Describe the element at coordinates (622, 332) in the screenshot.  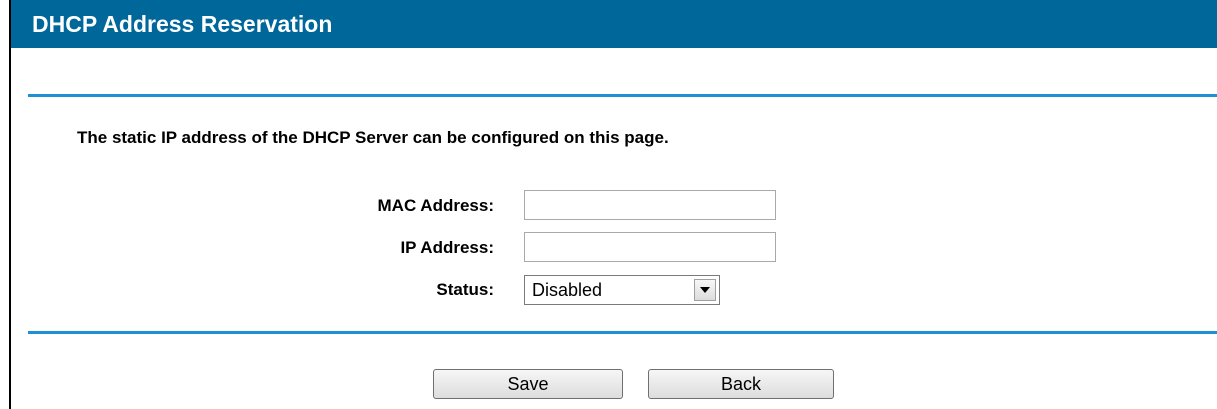
I see `divider-bottom` at that location.